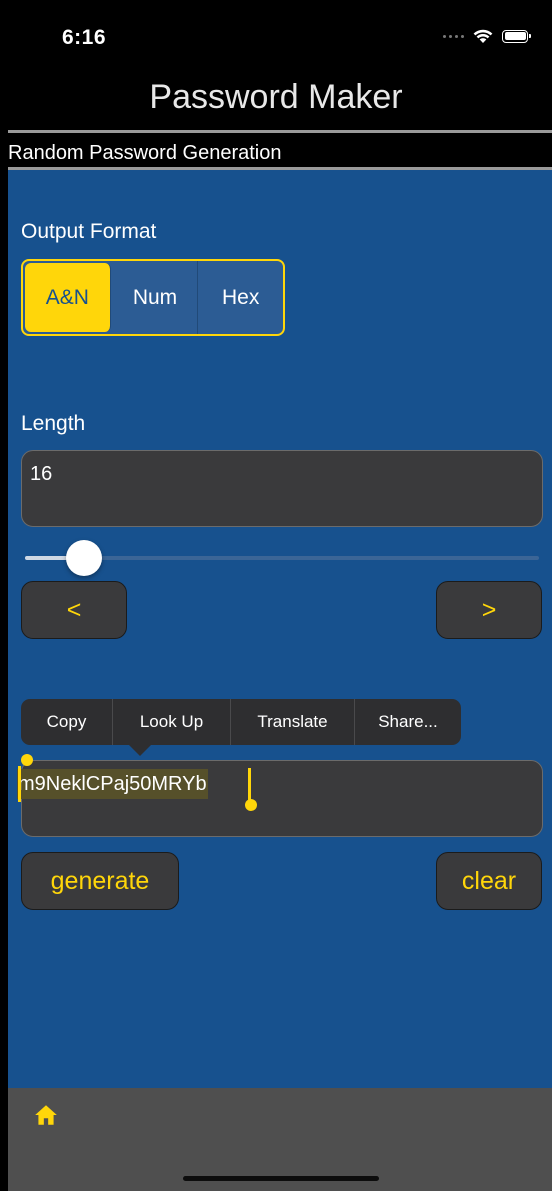 The height and width of the screenshot is (1191, 552). What do you see at coordinates (276, 35) in the screenshot?
I see `status-bar: 6:16` at bounding box center [276, 35].